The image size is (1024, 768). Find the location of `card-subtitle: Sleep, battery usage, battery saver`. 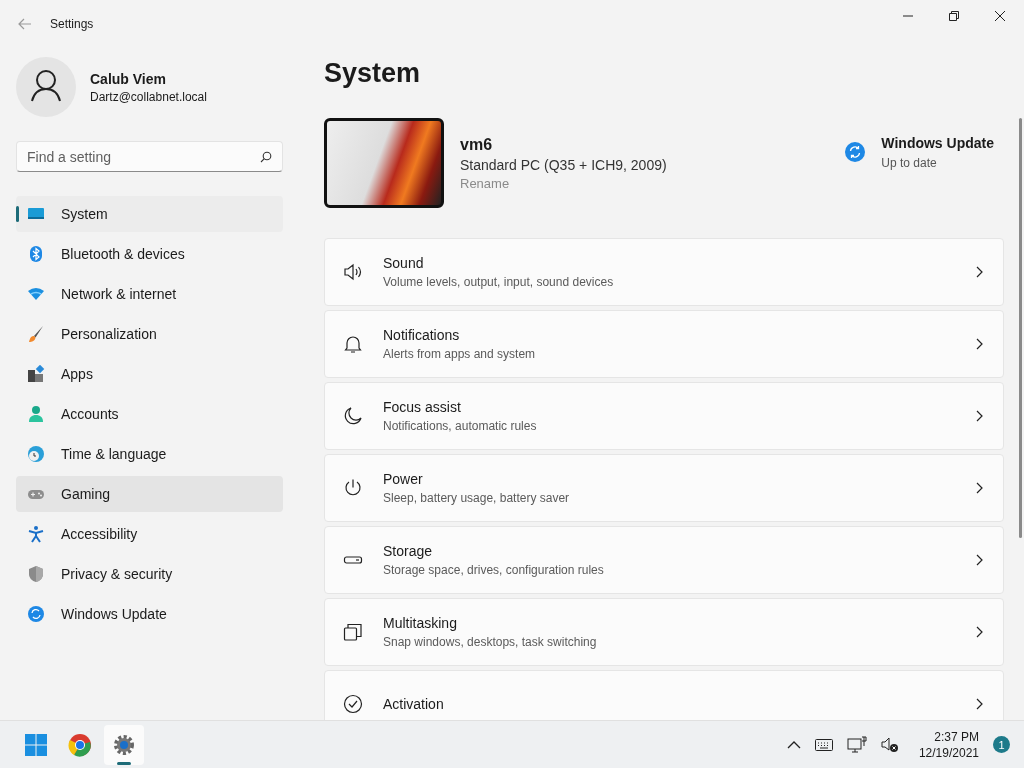

card-subtitle: Sleep, battery usage, battery saver is located at coordinates (477, 498).